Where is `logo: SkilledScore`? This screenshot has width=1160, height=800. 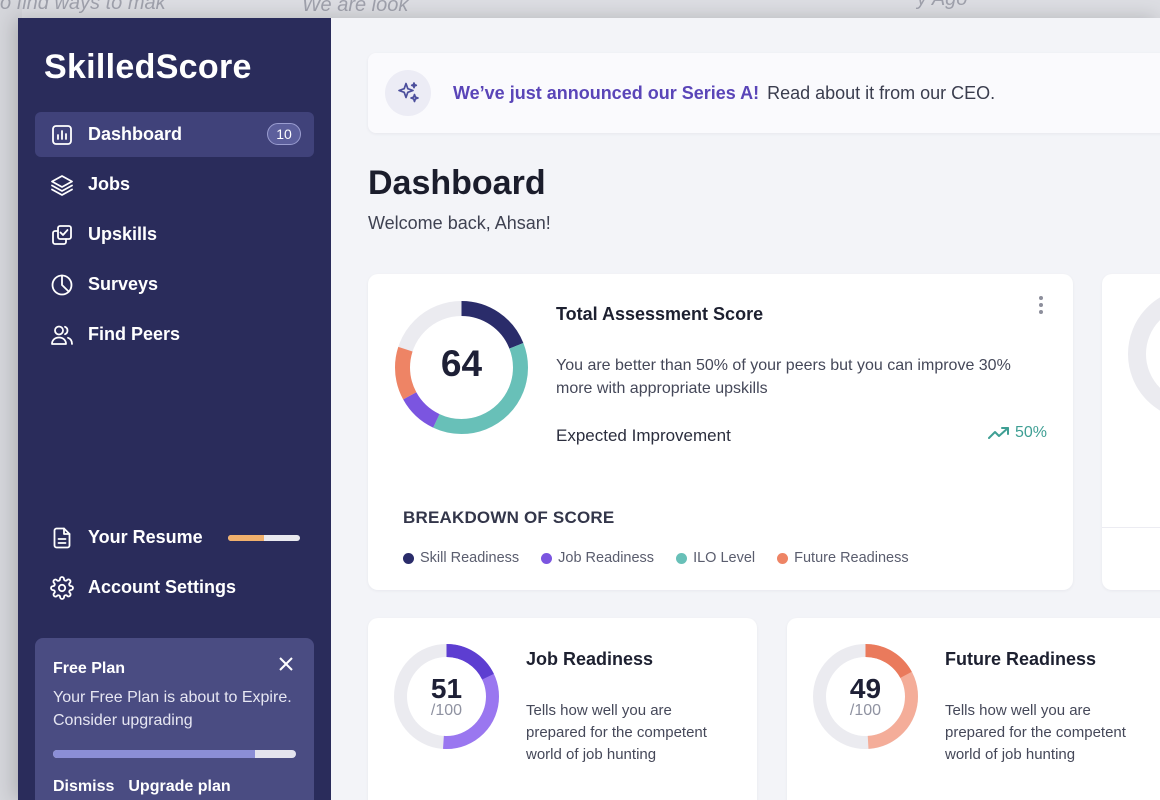 logo: SkilledScore is located at coordinates (148, 67).